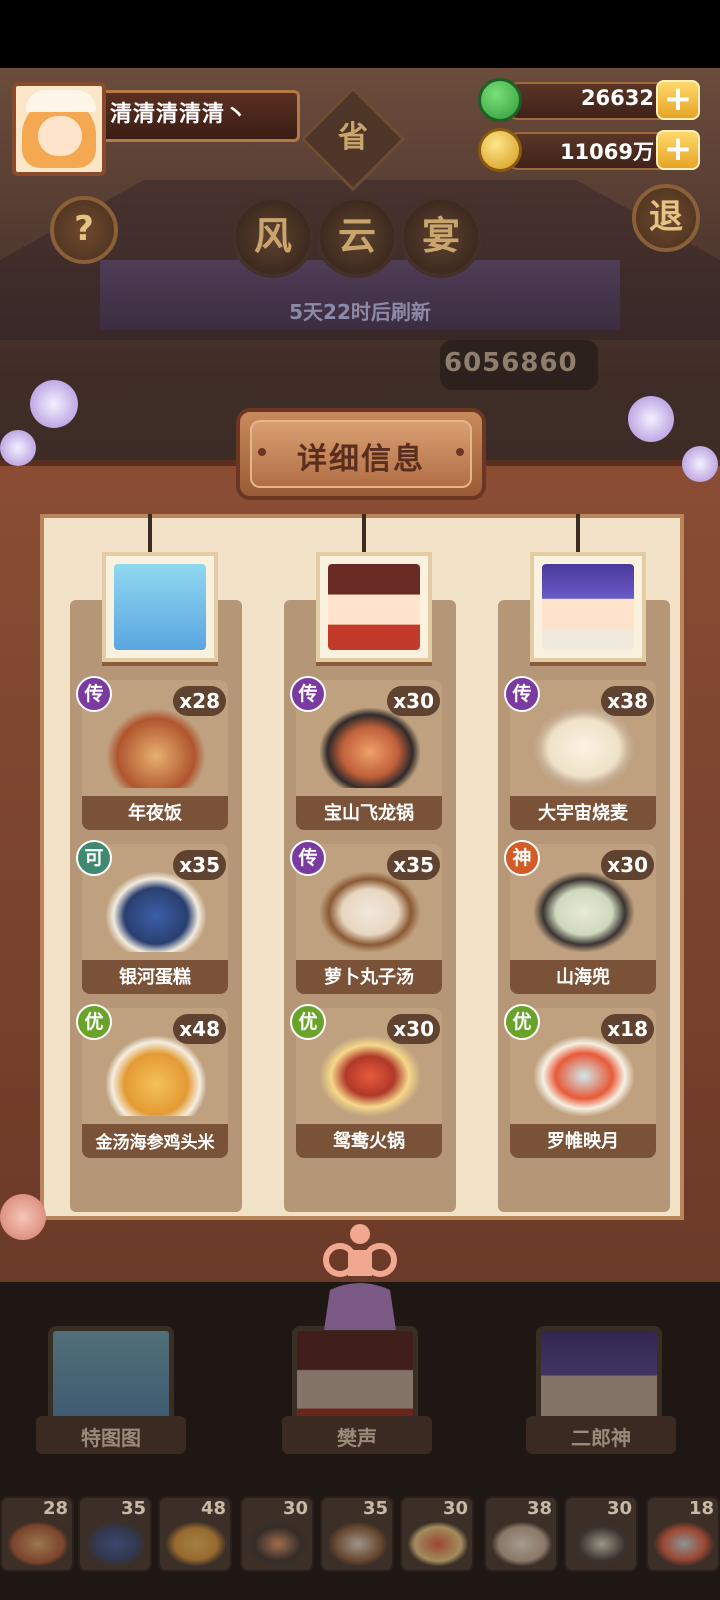  Describe the element at coordinates (111, 1438) in the screenshot. I see `chef-name: 特图图` at that location.